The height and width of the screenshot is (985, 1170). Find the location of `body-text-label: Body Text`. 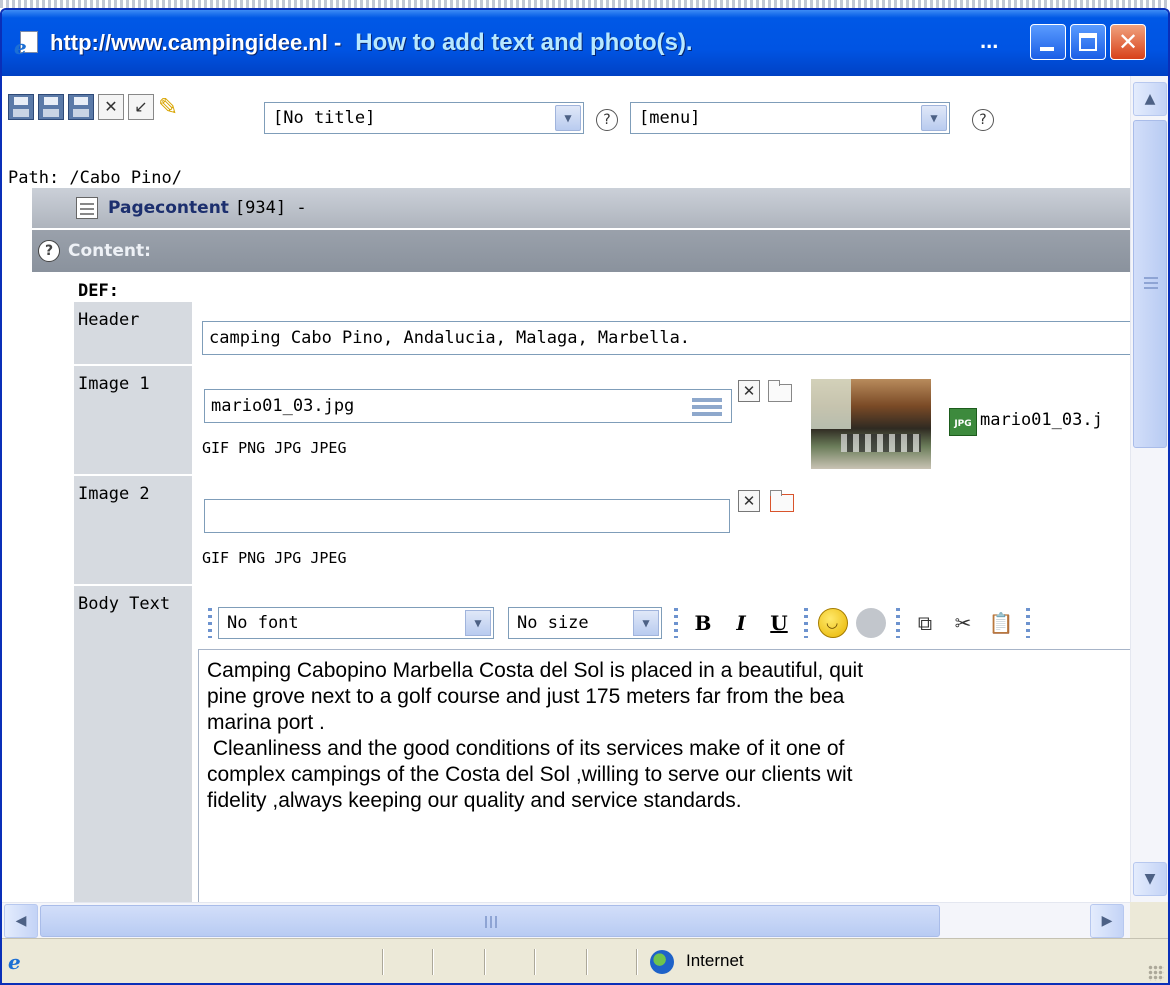

body-text-label: Body Text is located at coordinates (133, 744).